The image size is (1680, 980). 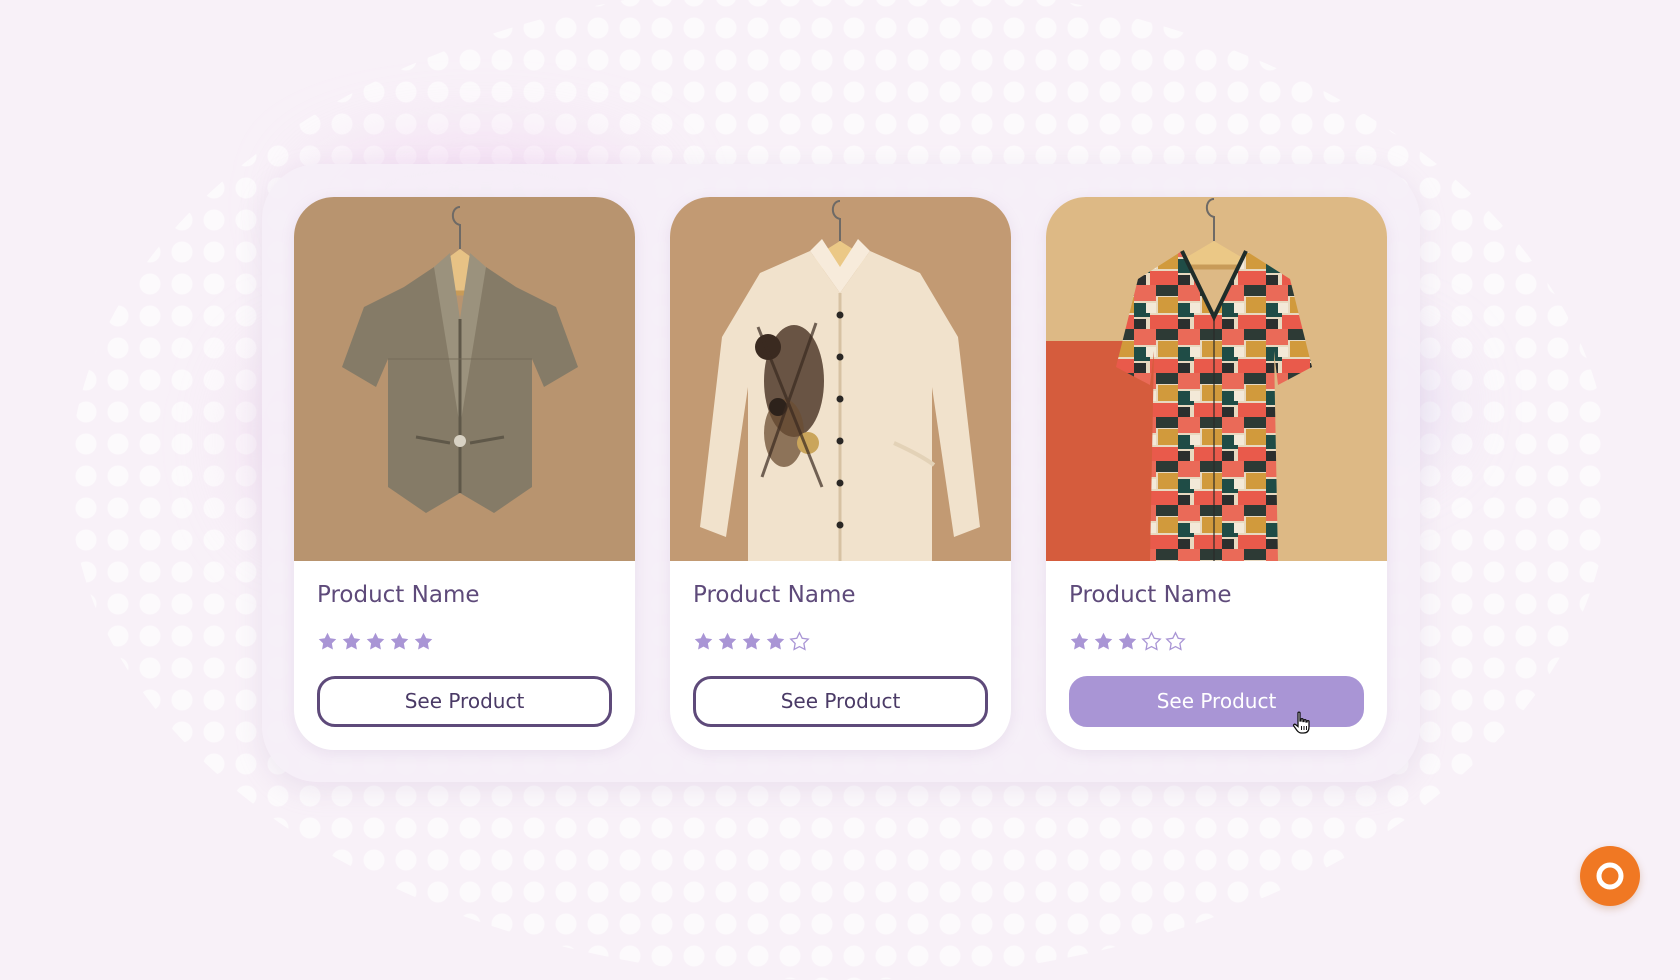 What do you see at coordinates (1216, 379) in the screenshot?
I see `product-image-blouse` at bounding box center [1216, 379].